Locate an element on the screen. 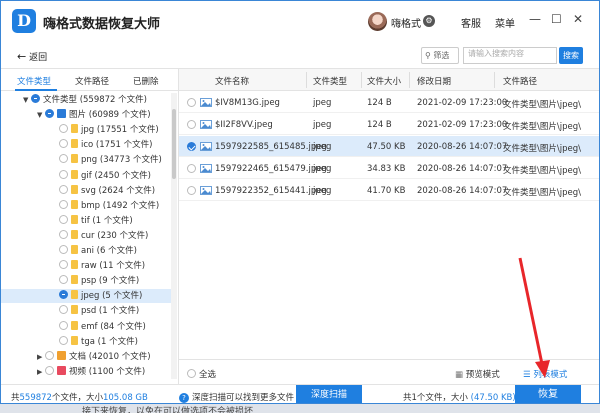  maximize-icon: ☐ is located at coordinates (556, 19).